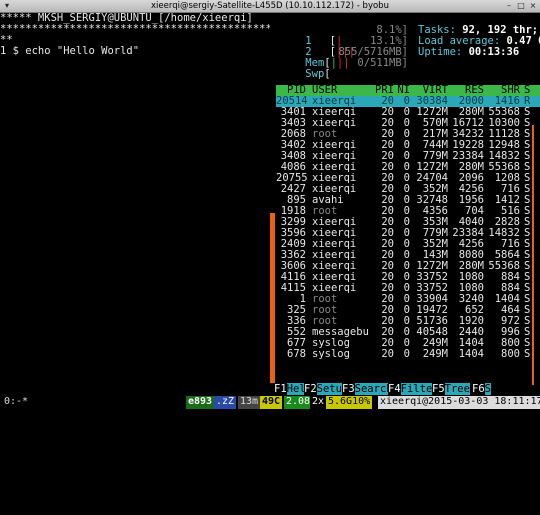  Describe the element at coordinates (16, 402) in the screenshot. I see `session-indicator: 0:-*` at that location.